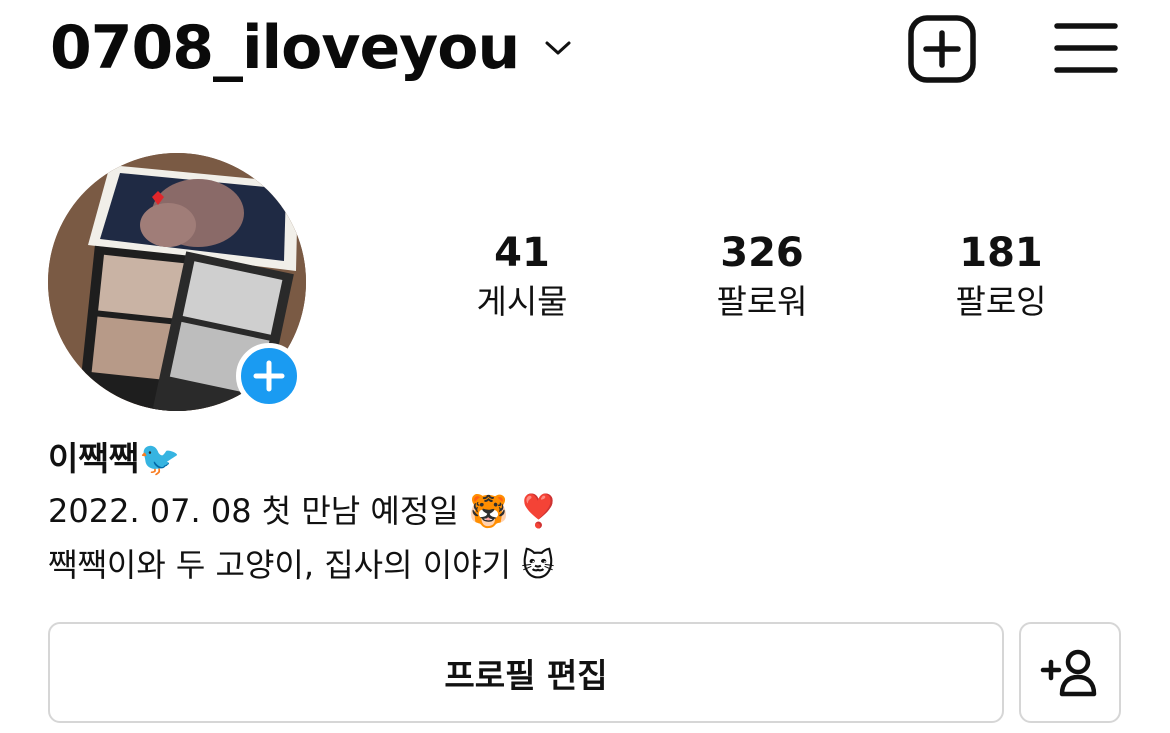 The width and height of the screenshot is (1170, 733). Describe the element at coordinates (94, 458) in the screenshot. I see `display-name-text: 이짹짹` at that location.